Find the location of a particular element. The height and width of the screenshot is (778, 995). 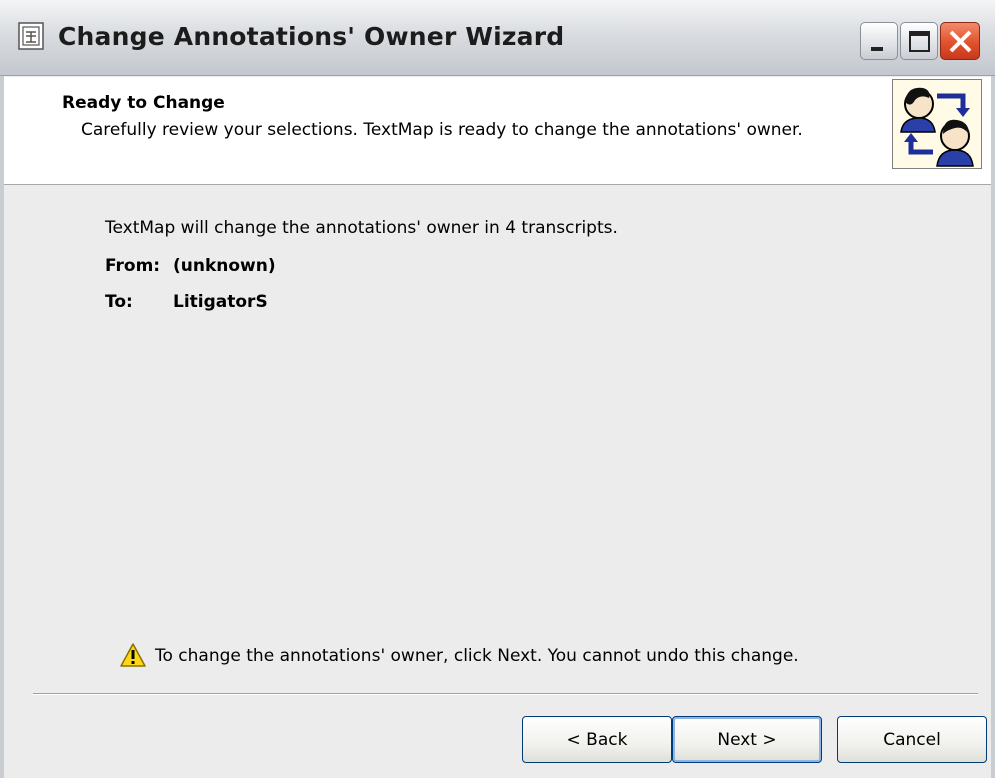

maximize-icon is located at coordinates (919, 41).